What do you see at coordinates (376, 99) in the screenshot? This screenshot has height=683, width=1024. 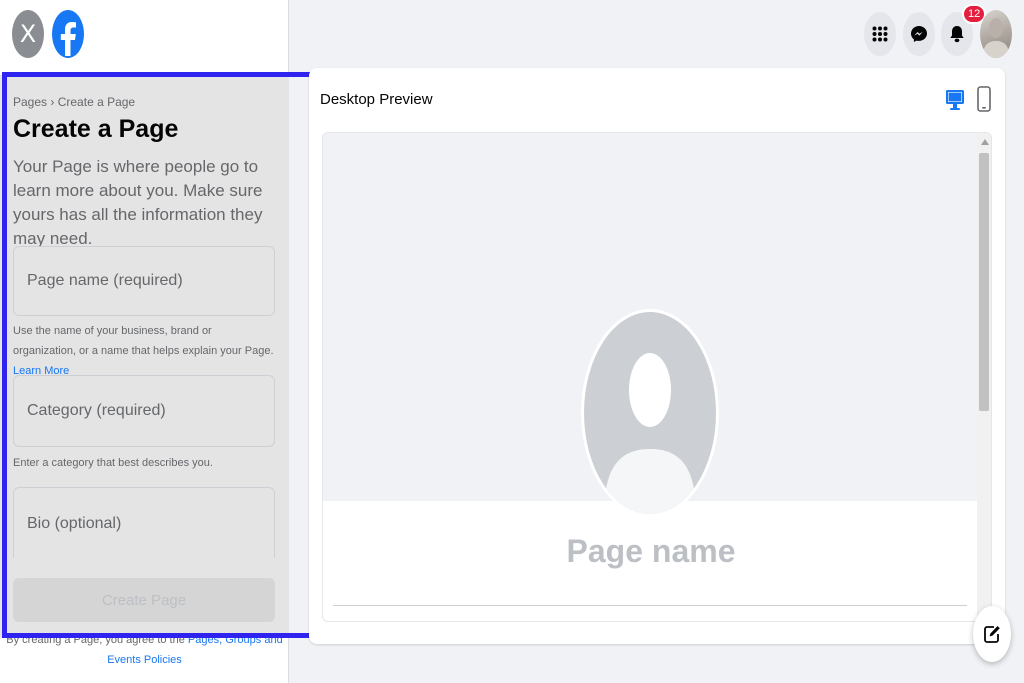 I see `preview-title: Desktop Preview` at bounding box center [376, 99].